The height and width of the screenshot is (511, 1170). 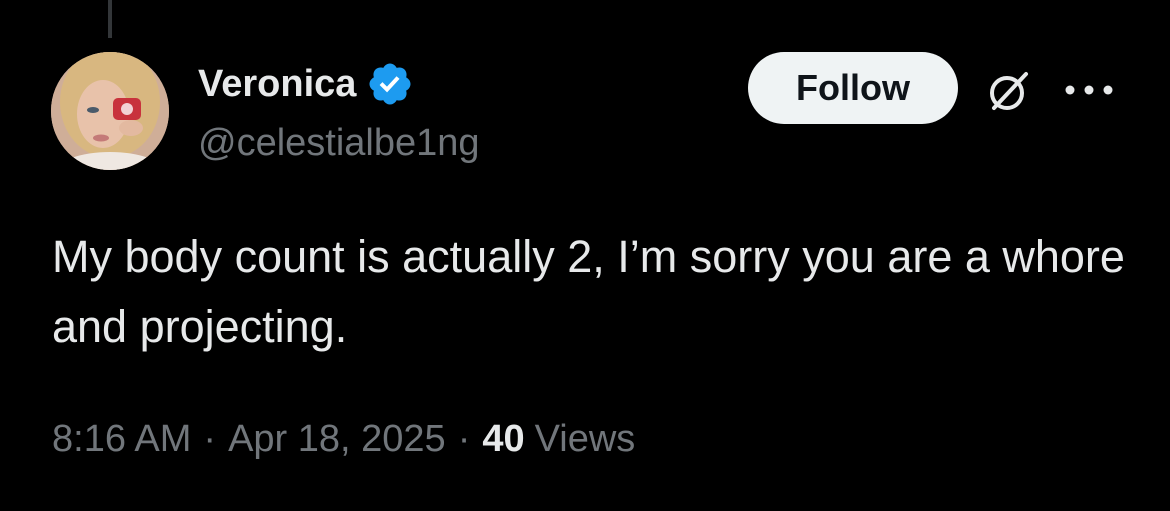 I want to click on author-display-name: Veronica, so click(x=277, y=84).